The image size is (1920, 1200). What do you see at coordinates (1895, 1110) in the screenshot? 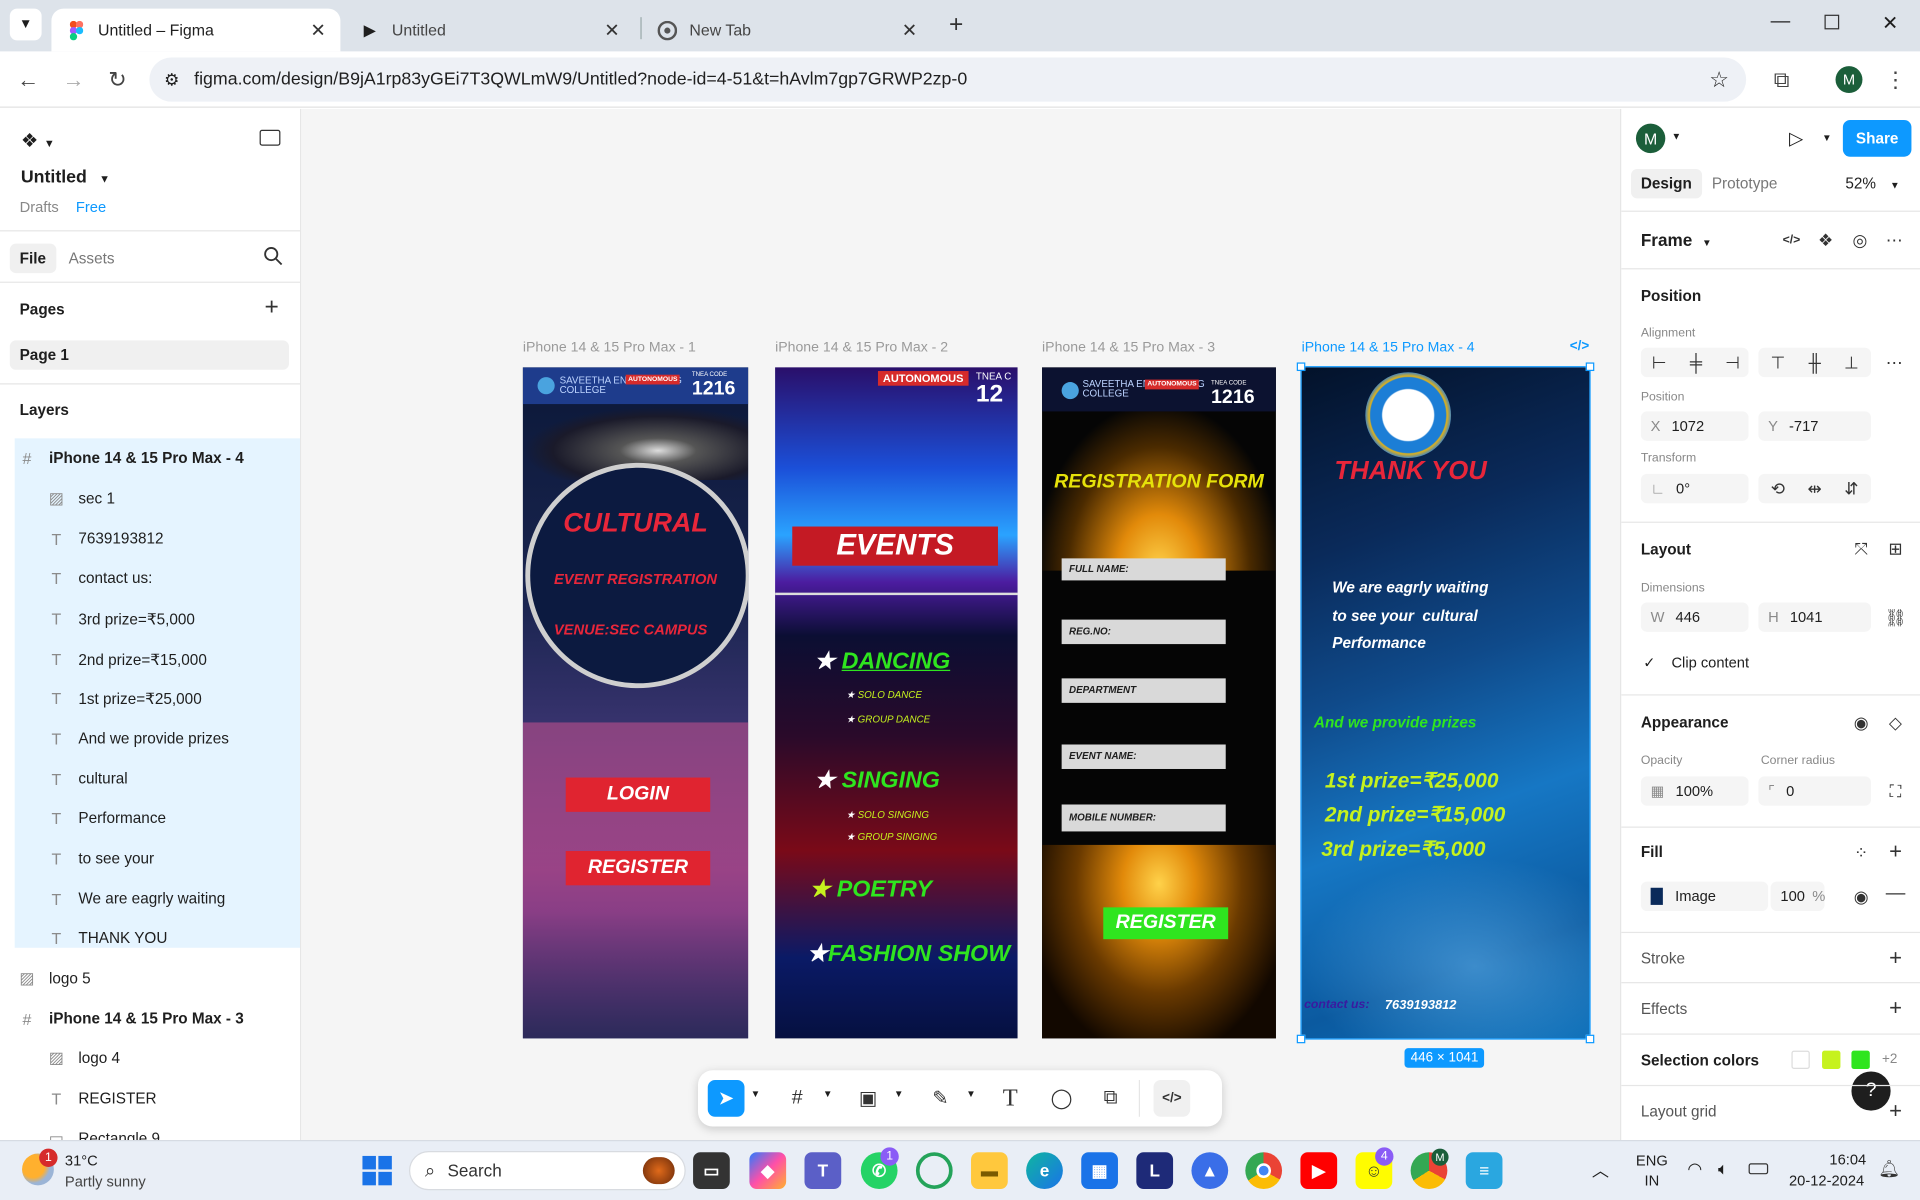
I see `add-layout-grid-icon: +` at bounding box center [1895, 1110].